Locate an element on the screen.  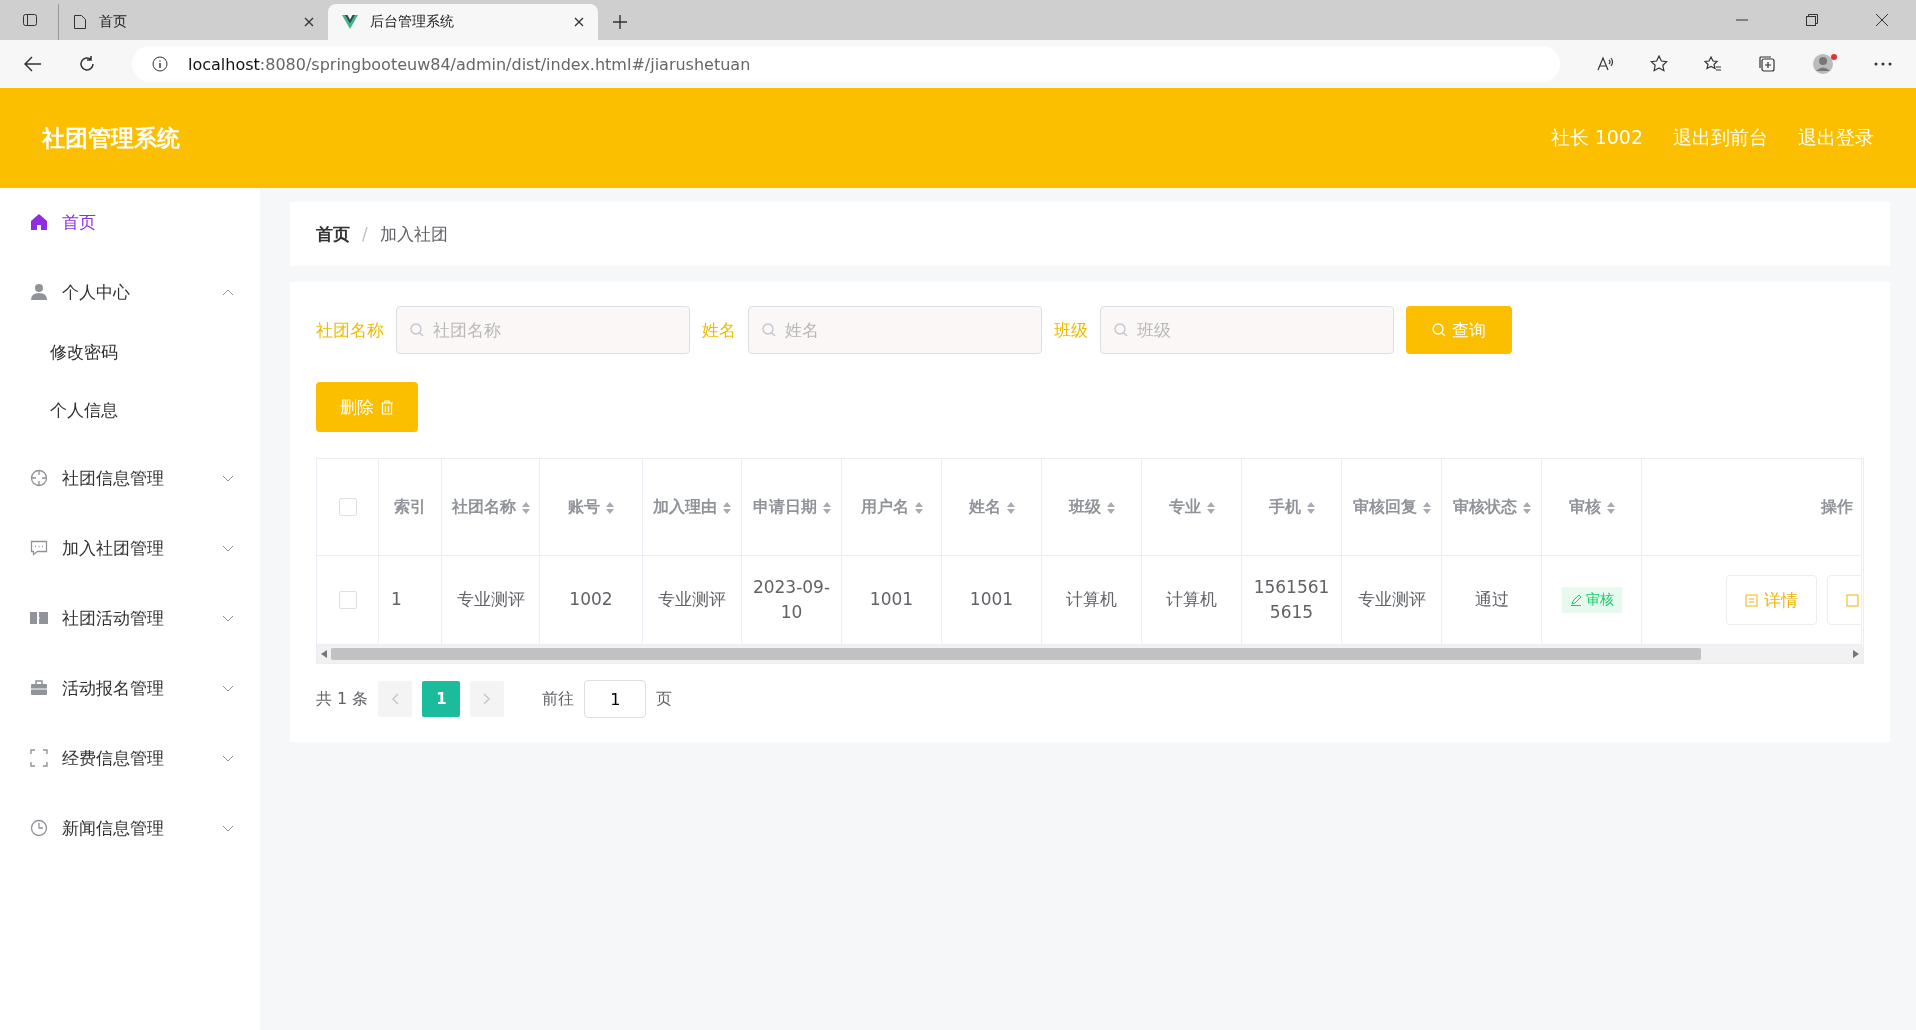
menu-item: 活动报名管理 is located at coordinates (130, 688).